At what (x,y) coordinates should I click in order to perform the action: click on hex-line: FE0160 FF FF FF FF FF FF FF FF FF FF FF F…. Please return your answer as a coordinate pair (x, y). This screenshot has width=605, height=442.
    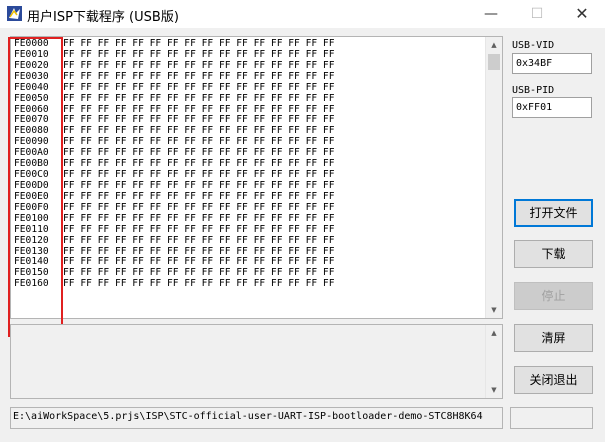
    Looking at the image, I should click on (174, 284).